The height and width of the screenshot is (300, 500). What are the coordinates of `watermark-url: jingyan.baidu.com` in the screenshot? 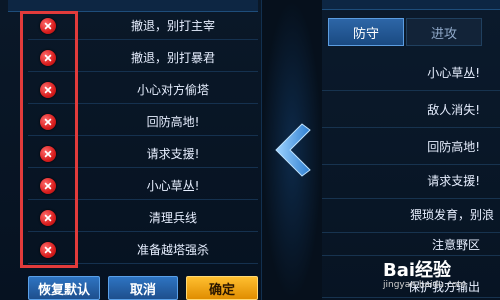 It's located at (425, 285).